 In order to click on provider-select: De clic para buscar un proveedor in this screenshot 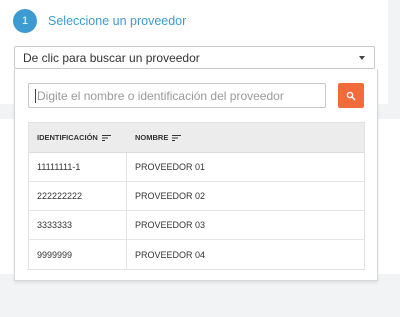, I will do `click(194, 57)`.